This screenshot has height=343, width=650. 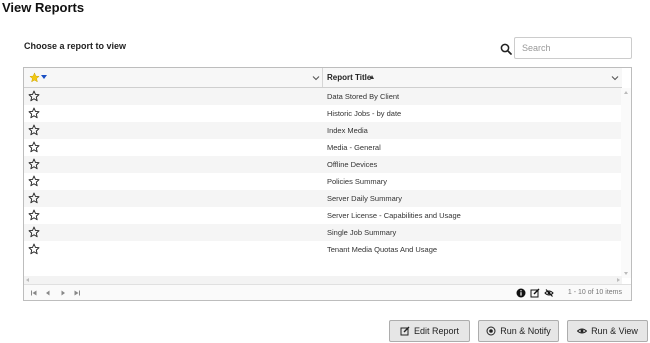 What do you see at coordinates (618, 280) in the screenshot?
I see `scroll-right-icon` at bounding box center [618, 280].